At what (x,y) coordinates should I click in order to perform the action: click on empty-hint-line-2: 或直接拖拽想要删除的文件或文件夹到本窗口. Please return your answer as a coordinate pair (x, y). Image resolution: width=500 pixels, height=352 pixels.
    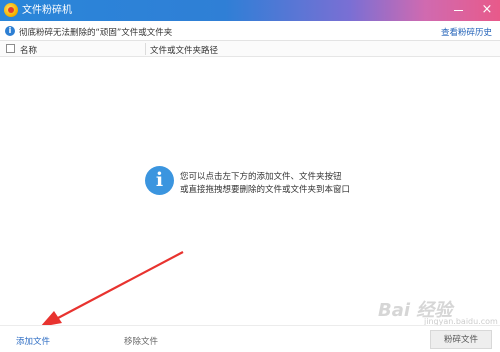
    Looking at the image, I should click on (265, 190).